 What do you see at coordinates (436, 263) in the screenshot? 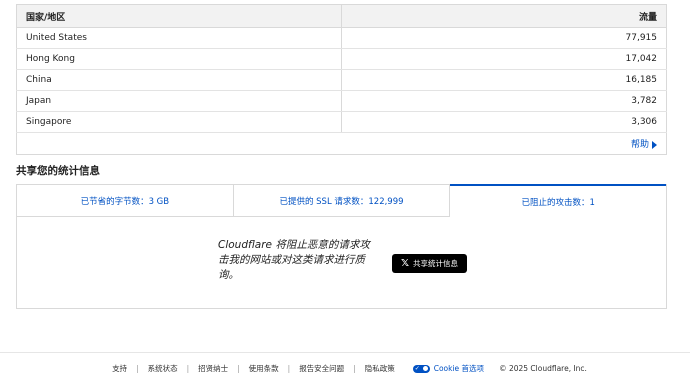
I see `share-button-label: 共享统计信息` at bounding box center [436, 263].